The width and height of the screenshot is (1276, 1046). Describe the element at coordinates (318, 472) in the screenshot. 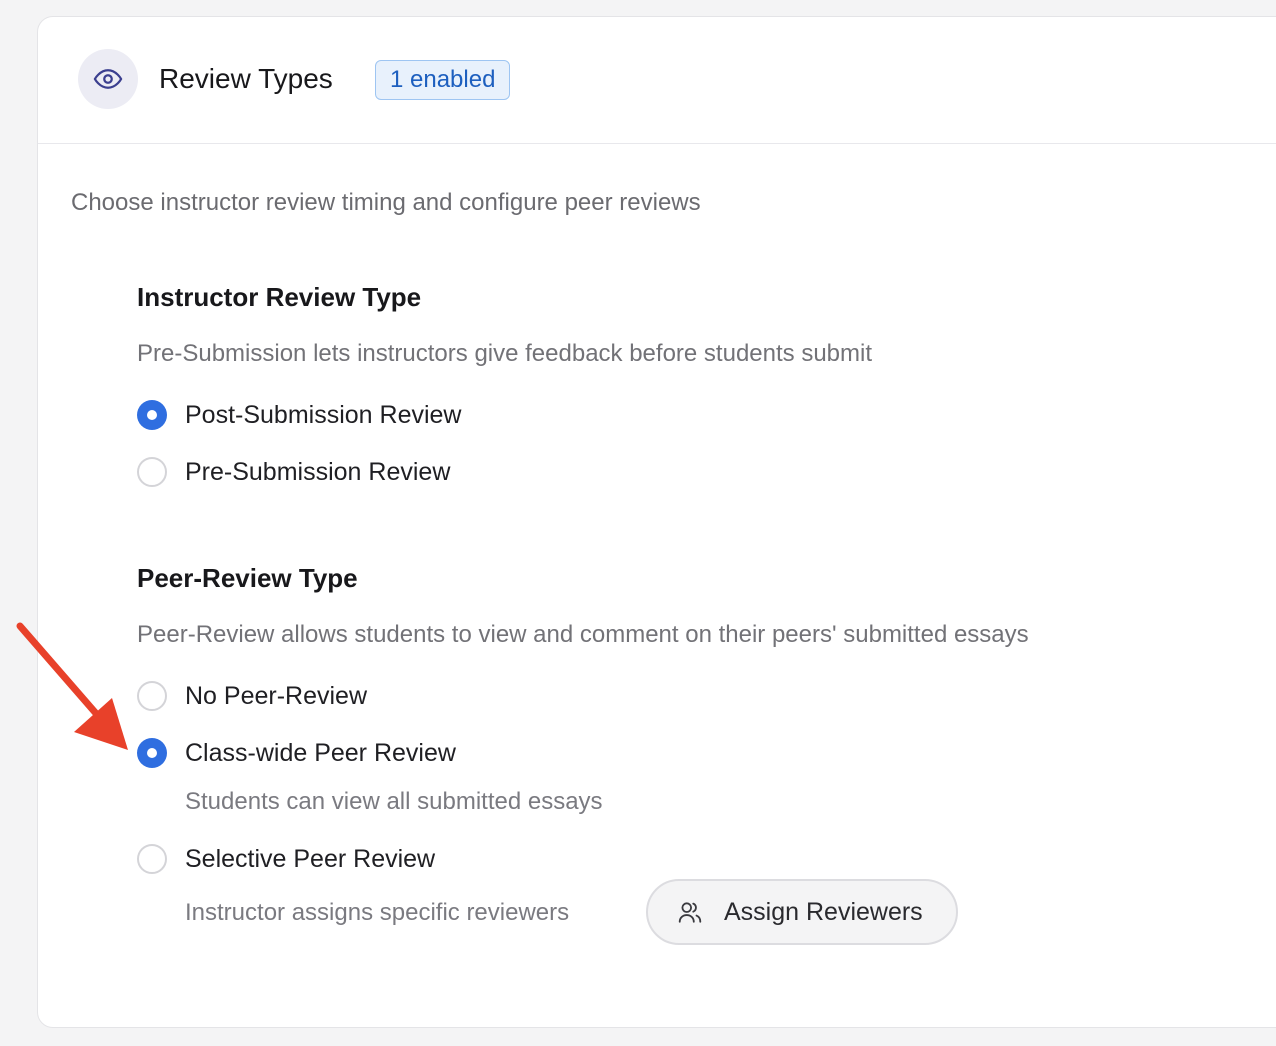

I see `option-label: Pre-Submission Review` at that location.